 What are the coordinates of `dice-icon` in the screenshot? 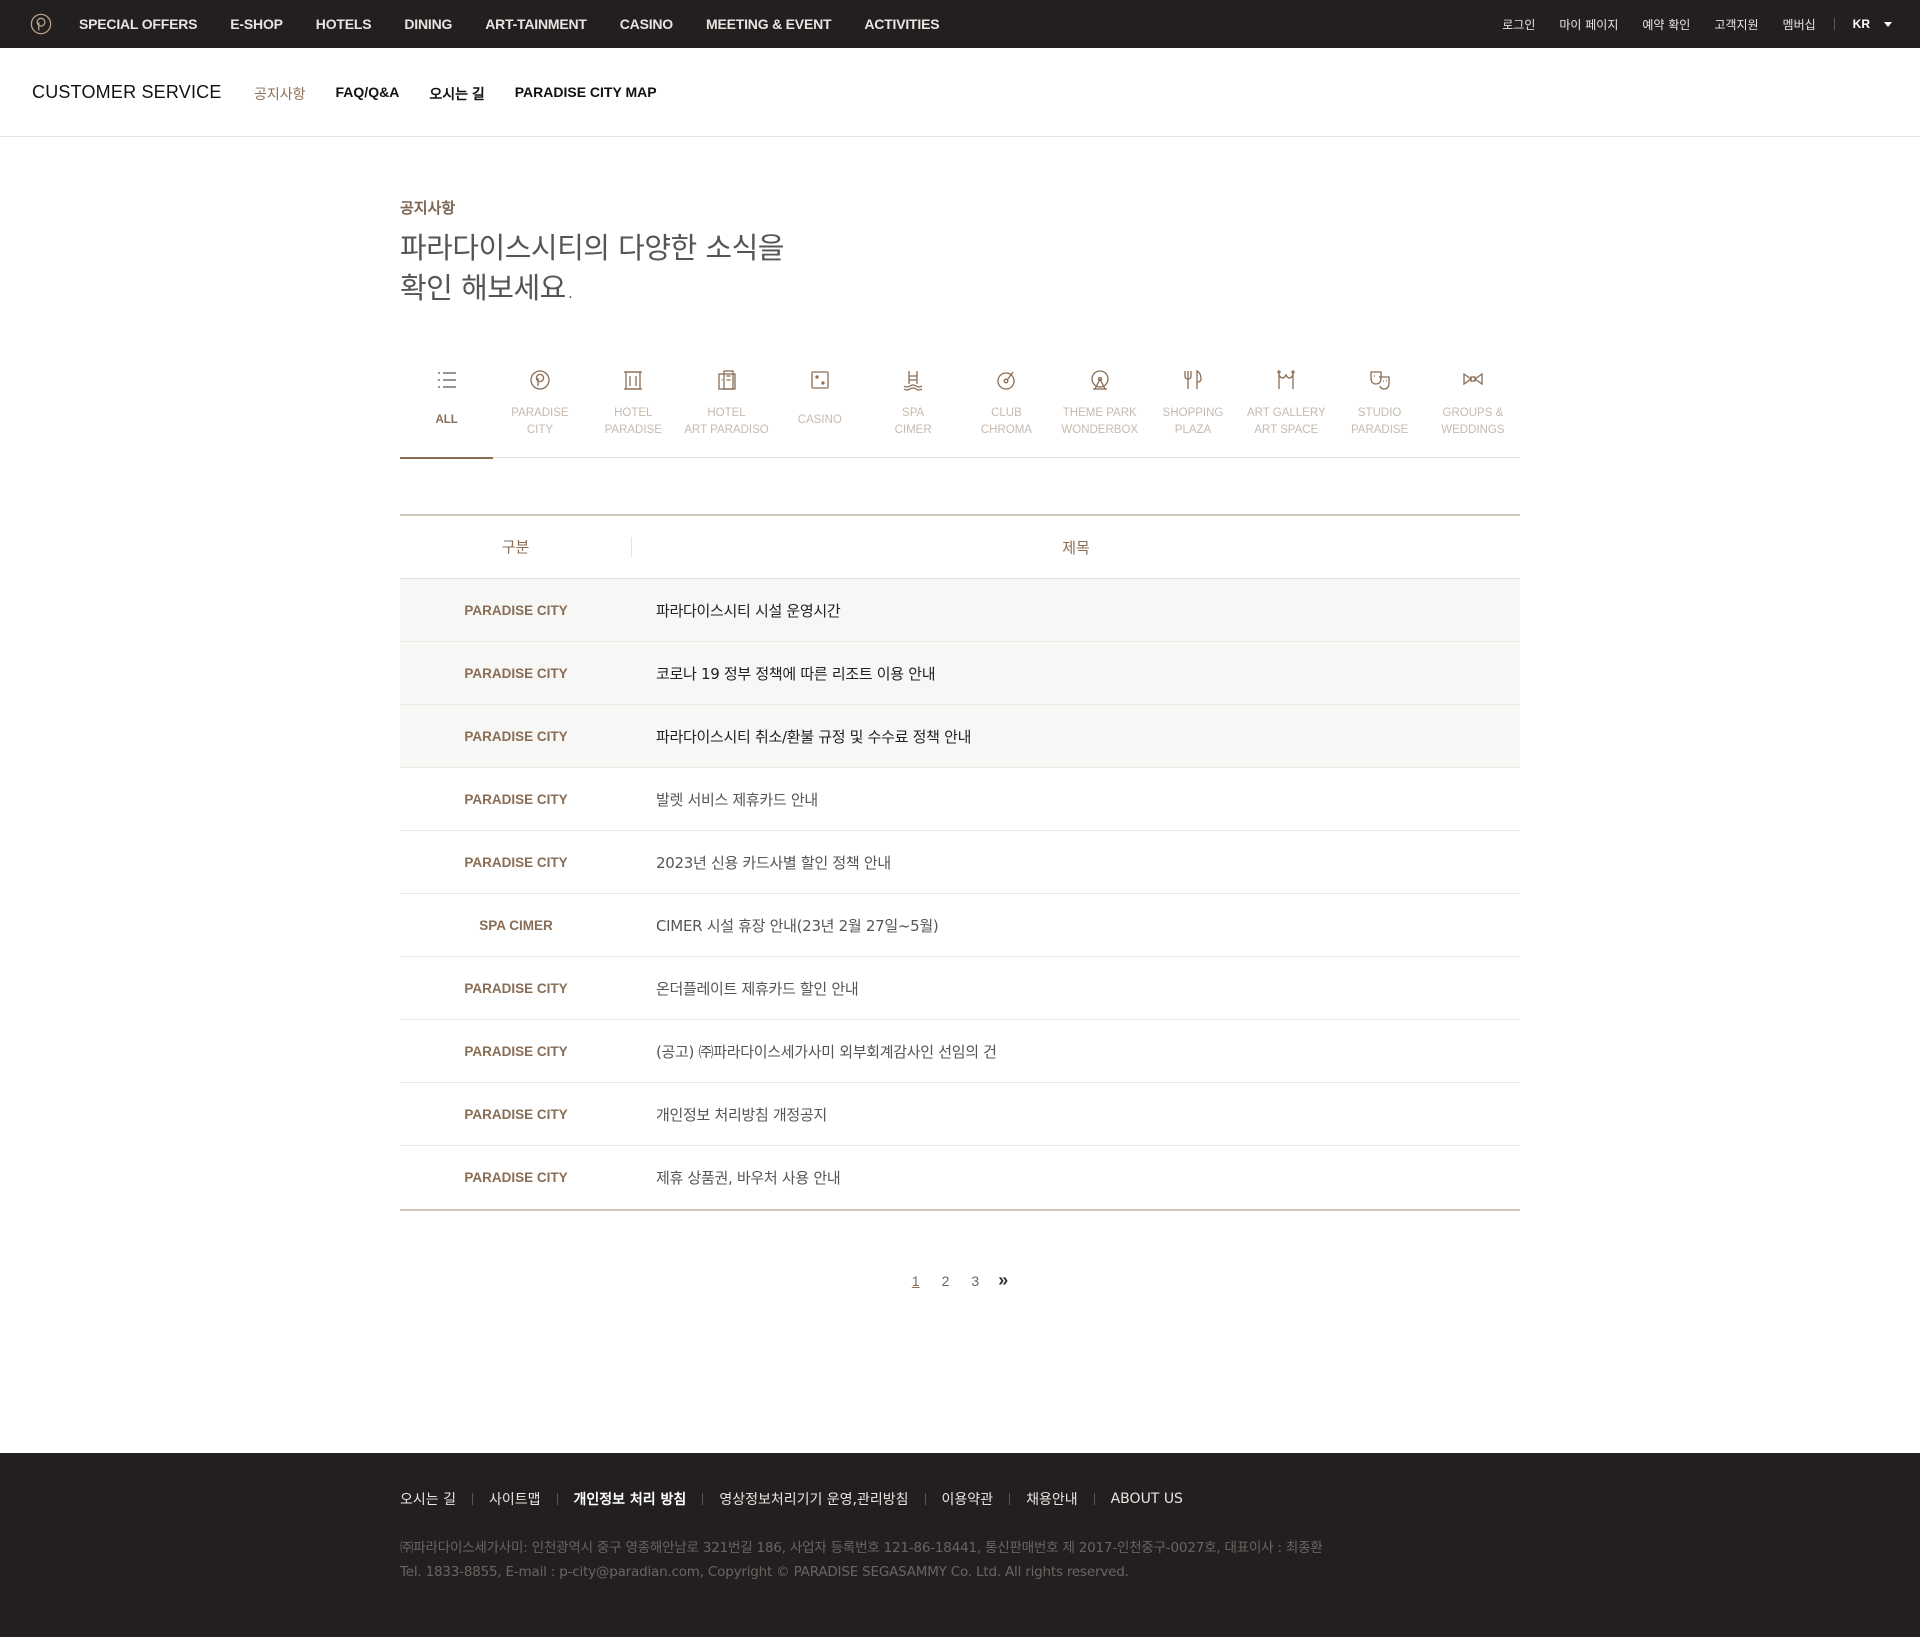 It's located at (820, 380).